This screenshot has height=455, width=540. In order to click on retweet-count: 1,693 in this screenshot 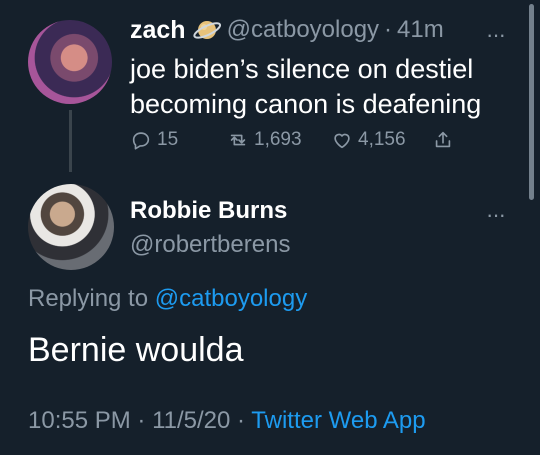, I will do `click(278, 139)`.